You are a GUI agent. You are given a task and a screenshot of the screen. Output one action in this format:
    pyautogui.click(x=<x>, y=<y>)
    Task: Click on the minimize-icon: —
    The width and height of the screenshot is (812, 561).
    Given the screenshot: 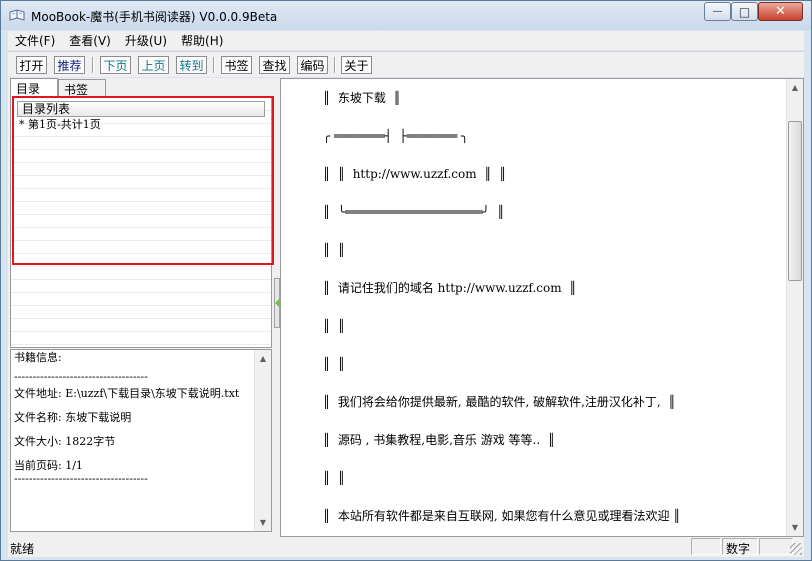 What is the action you would take?
    pyautogui.click(x=717, y=11)
    